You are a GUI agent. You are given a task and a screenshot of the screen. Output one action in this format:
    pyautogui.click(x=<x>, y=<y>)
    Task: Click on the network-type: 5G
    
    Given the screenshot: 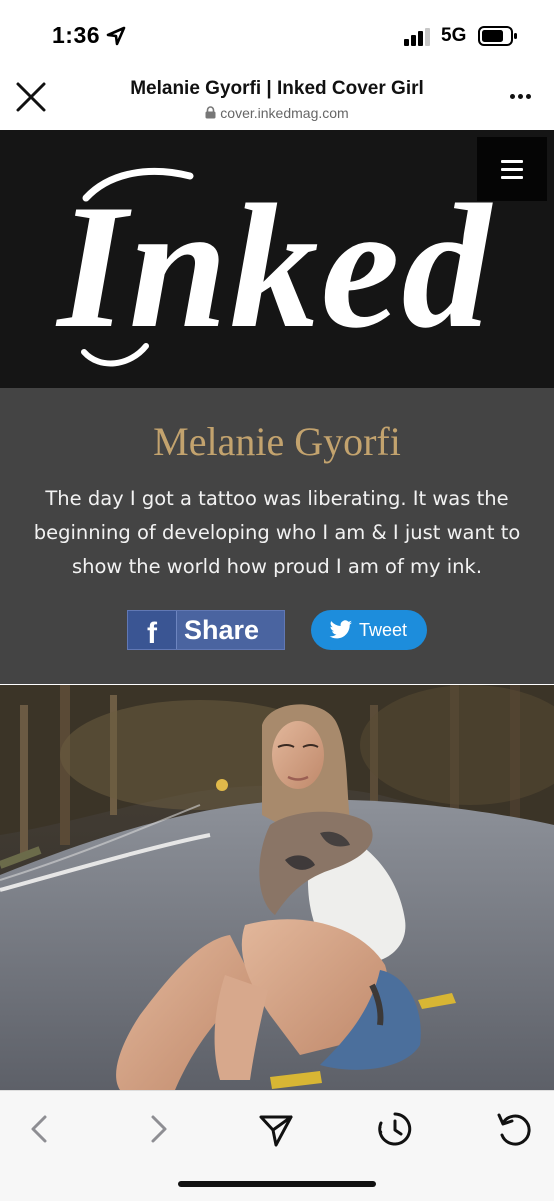 What is the action you would take?
    pyautogui.click(x=454, y=35)
    